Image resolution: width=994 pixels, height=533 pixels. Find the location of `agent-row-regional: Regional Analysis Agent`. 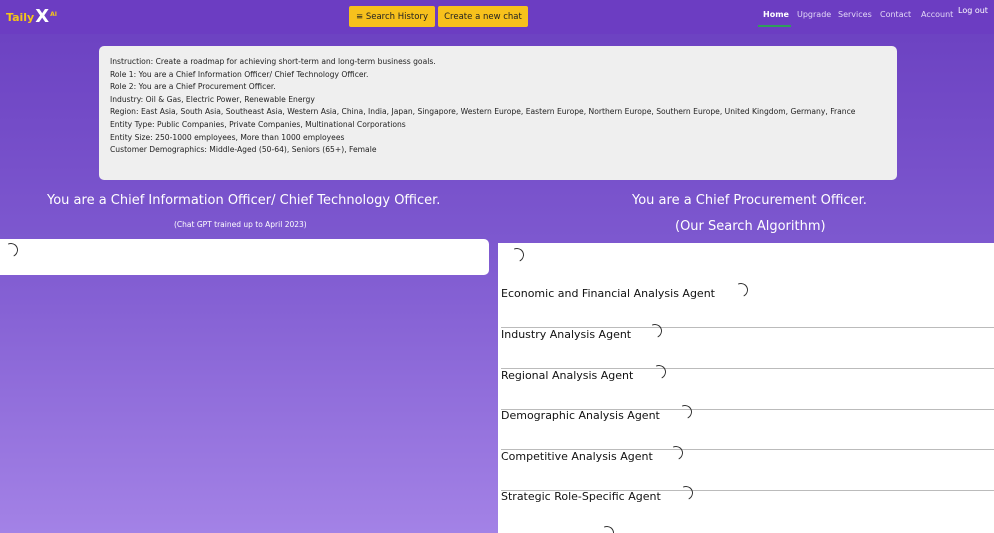

agent-row-regional: Regional Analysis Agent is located at coordinates (747, 386).